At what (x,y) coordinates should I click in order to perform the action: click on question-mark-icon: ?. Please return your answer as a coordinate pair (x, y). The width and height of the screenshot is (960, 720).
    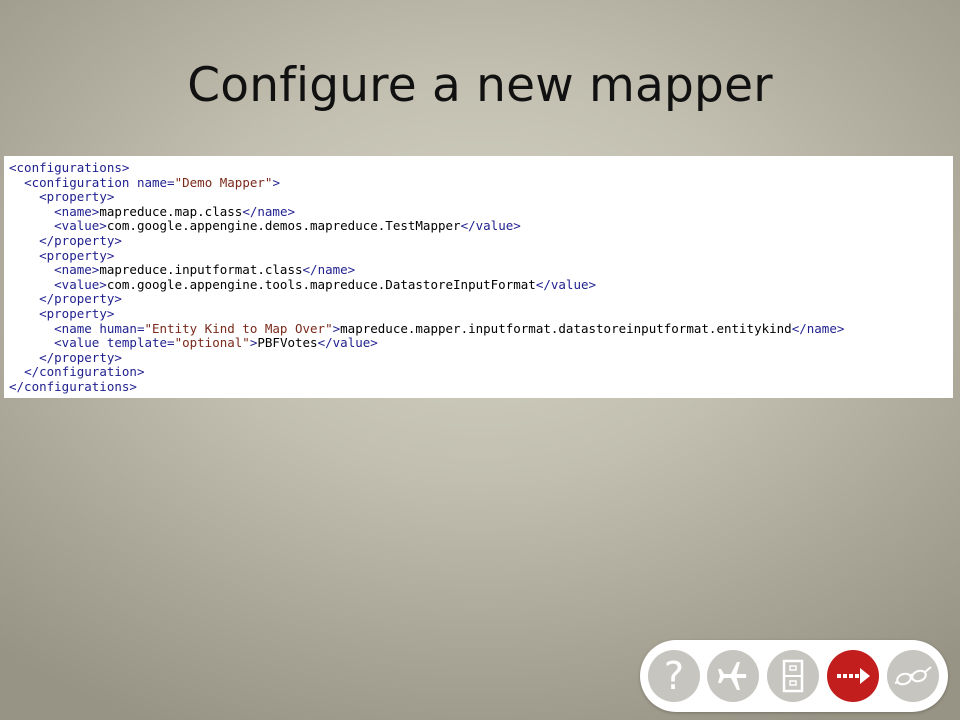
    Looking at the image, I should click on (674, 676).